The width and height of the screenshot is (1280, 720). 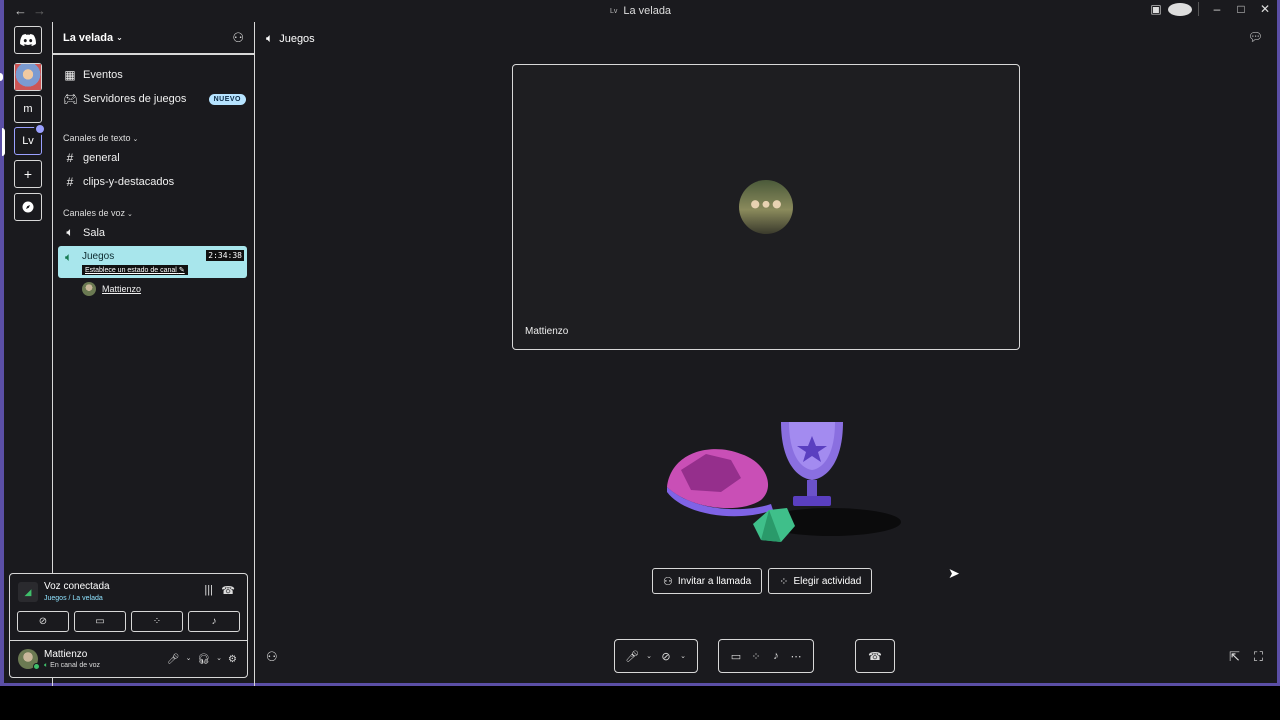 What do you see at coordinates (228, 590) in the screenshot?
I see `disconnect-icon: ☎` at bounding box center [228, 590].